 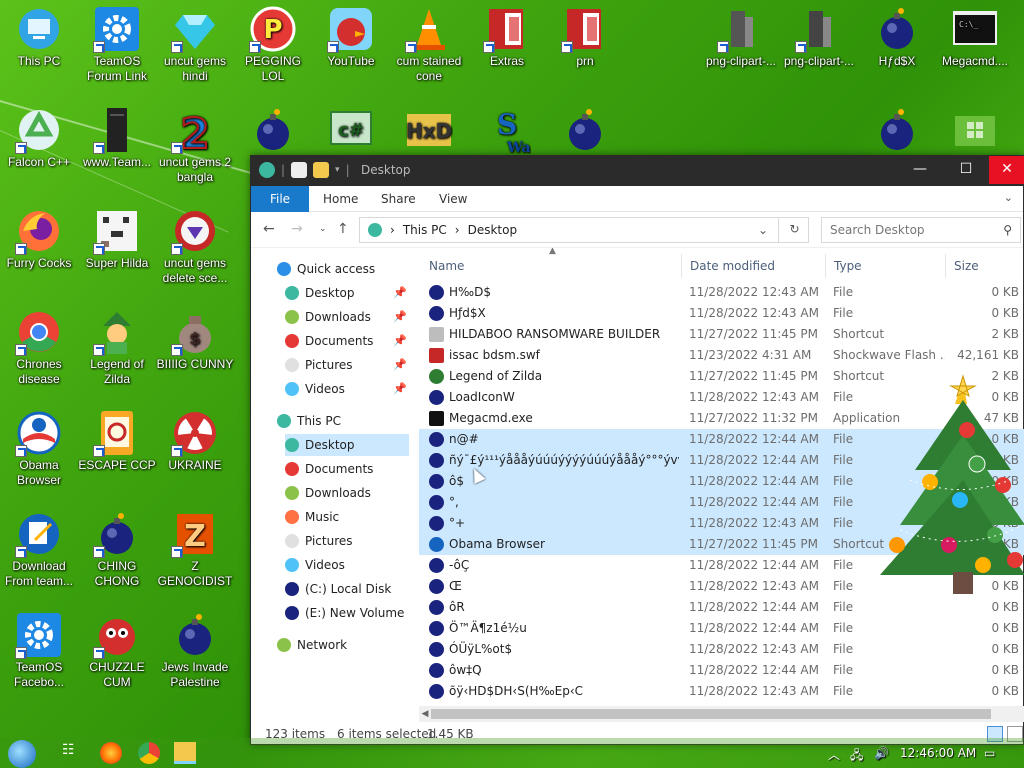 I want to click on nav-item-qa-documents: Documents, so click(x=347, y=341).